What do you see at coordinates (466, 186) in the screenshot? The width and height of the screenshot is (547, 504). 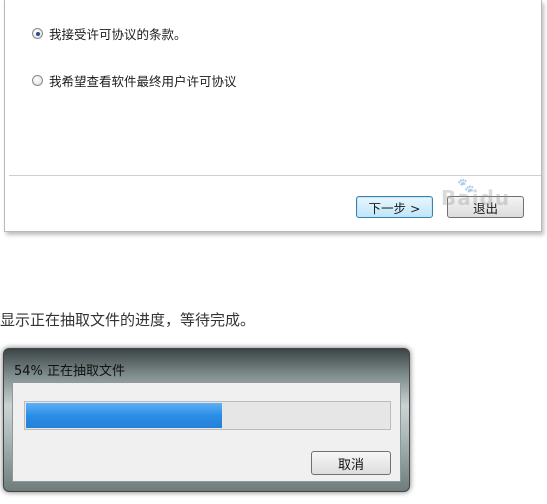 I see `paw-icon: 🐾` at bounding box center [466, 186].